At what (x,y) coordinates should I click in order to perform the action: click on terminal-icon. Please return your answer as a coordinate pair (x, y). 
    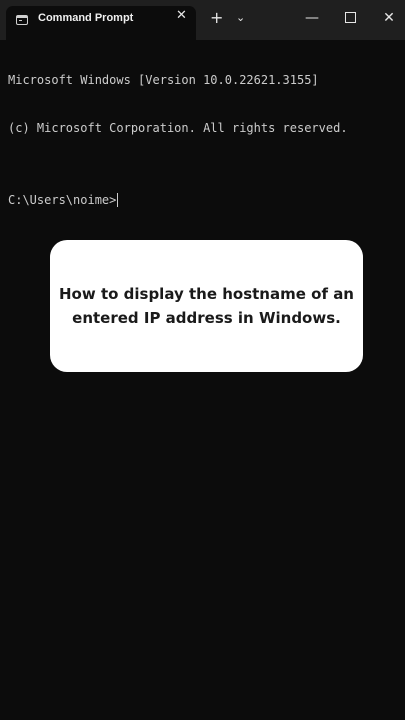
    Looking at the image, I should click on (22, 20).